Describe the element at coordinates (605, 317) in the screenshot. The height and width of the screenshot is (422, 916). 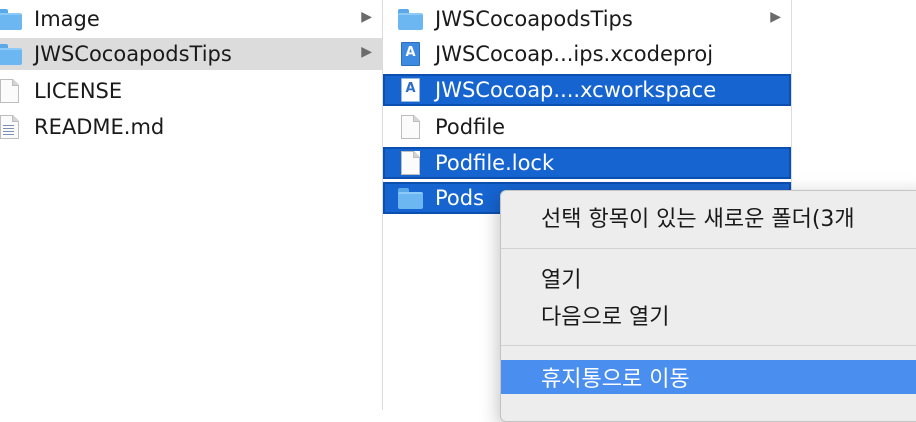
I see `menu-item-label: 다음으로 열기` at that location.